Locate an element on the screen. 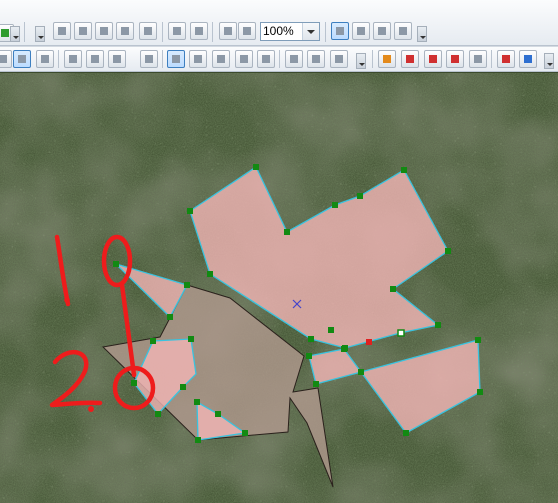 The height and width of the screenshot is (503, 558). toolbar-gripper-dropdown is located at coordinates (40, 34).